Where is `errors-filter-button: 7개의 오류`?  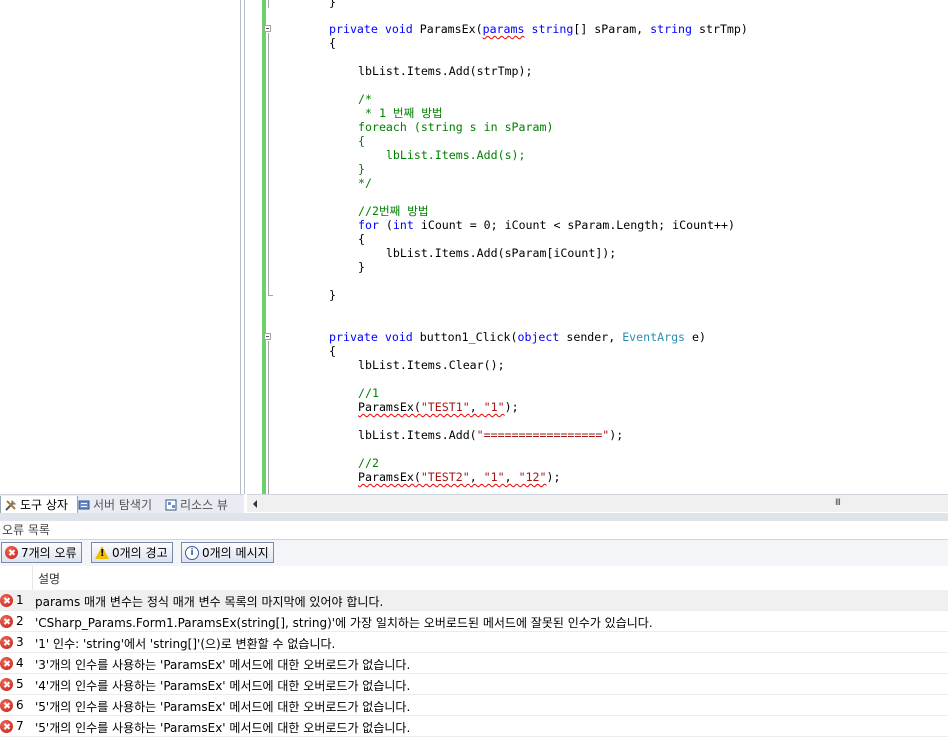
errors-filter-button: 7개의 오류 is located at coordinates (41, 552).